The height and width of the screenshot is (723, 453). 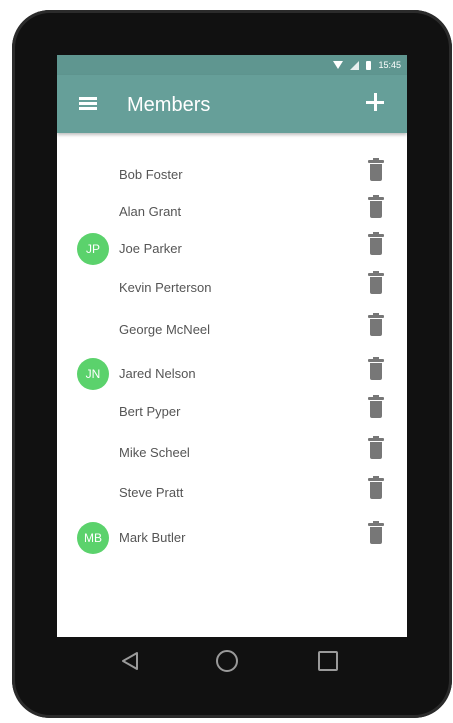 What do you see at coordinates (152, 537) in the screenshot?
I see `member-name: Mark Butler` at bounding box center [152, 537].